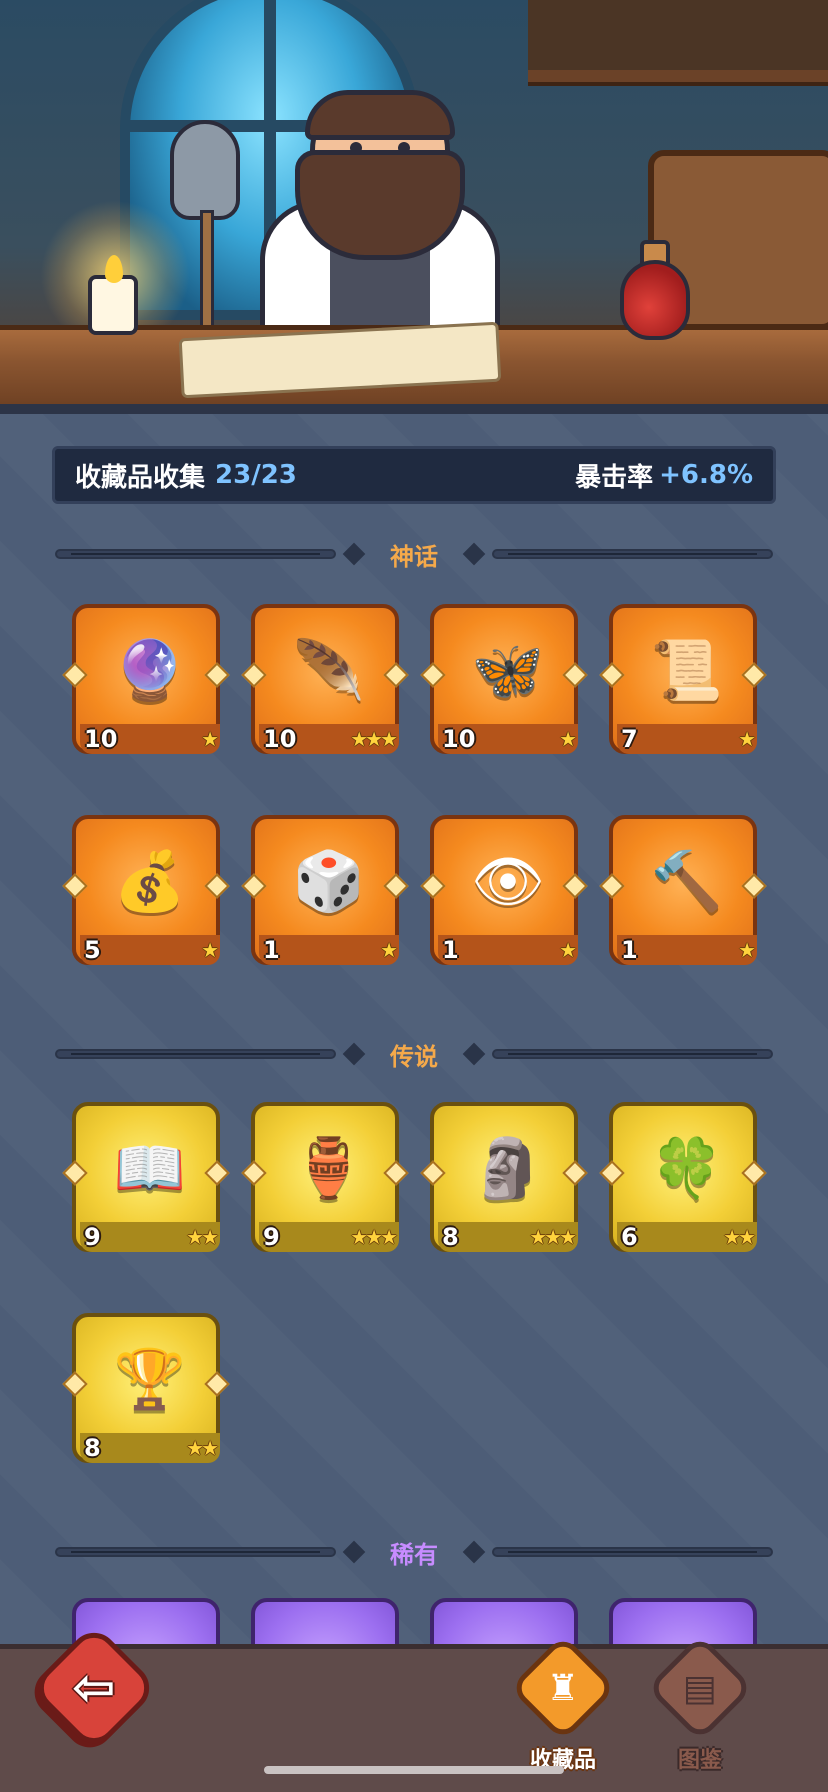  Describe the element at coordinates (329, 1168) in the screenshot. I see `golden-urn-icon: 🏺` at that location.